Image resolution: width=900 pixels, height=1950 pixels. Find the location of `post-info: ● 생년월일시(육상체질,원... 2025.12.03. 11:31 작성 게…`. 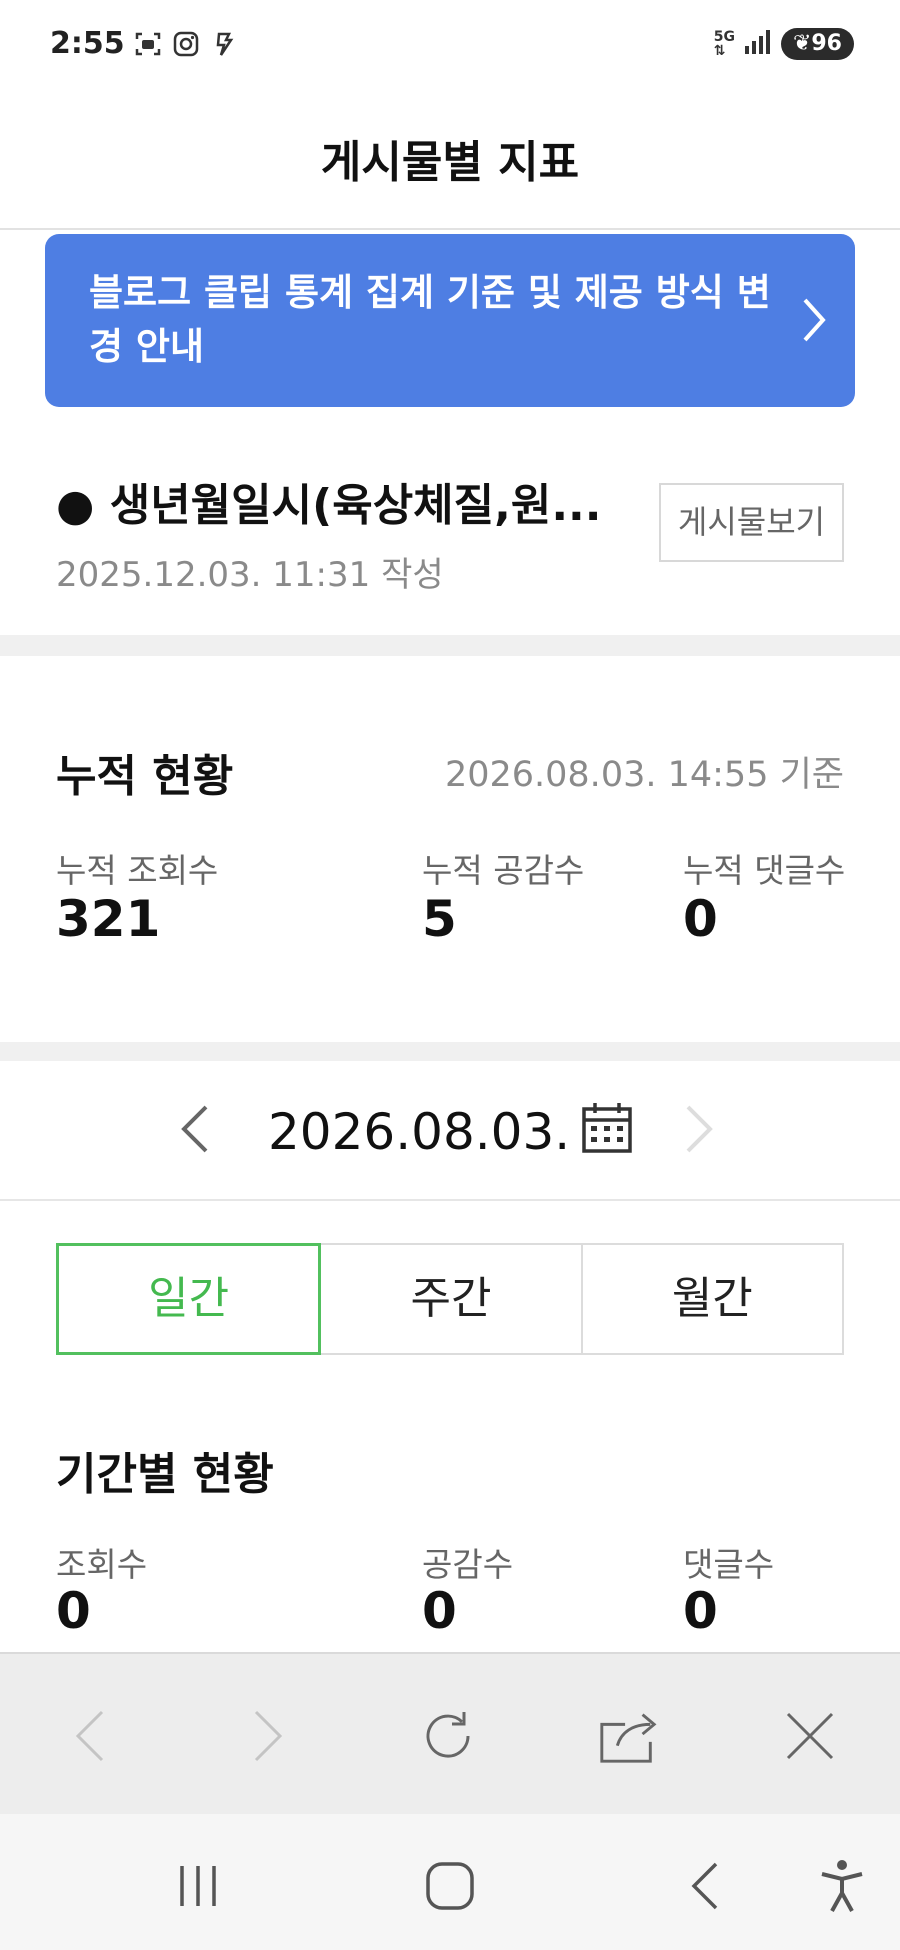

post-info: ● 생년월일시(육상체질,원... 2025.12.03. 11:31 작성 게… is located at coordinates (450, 521).